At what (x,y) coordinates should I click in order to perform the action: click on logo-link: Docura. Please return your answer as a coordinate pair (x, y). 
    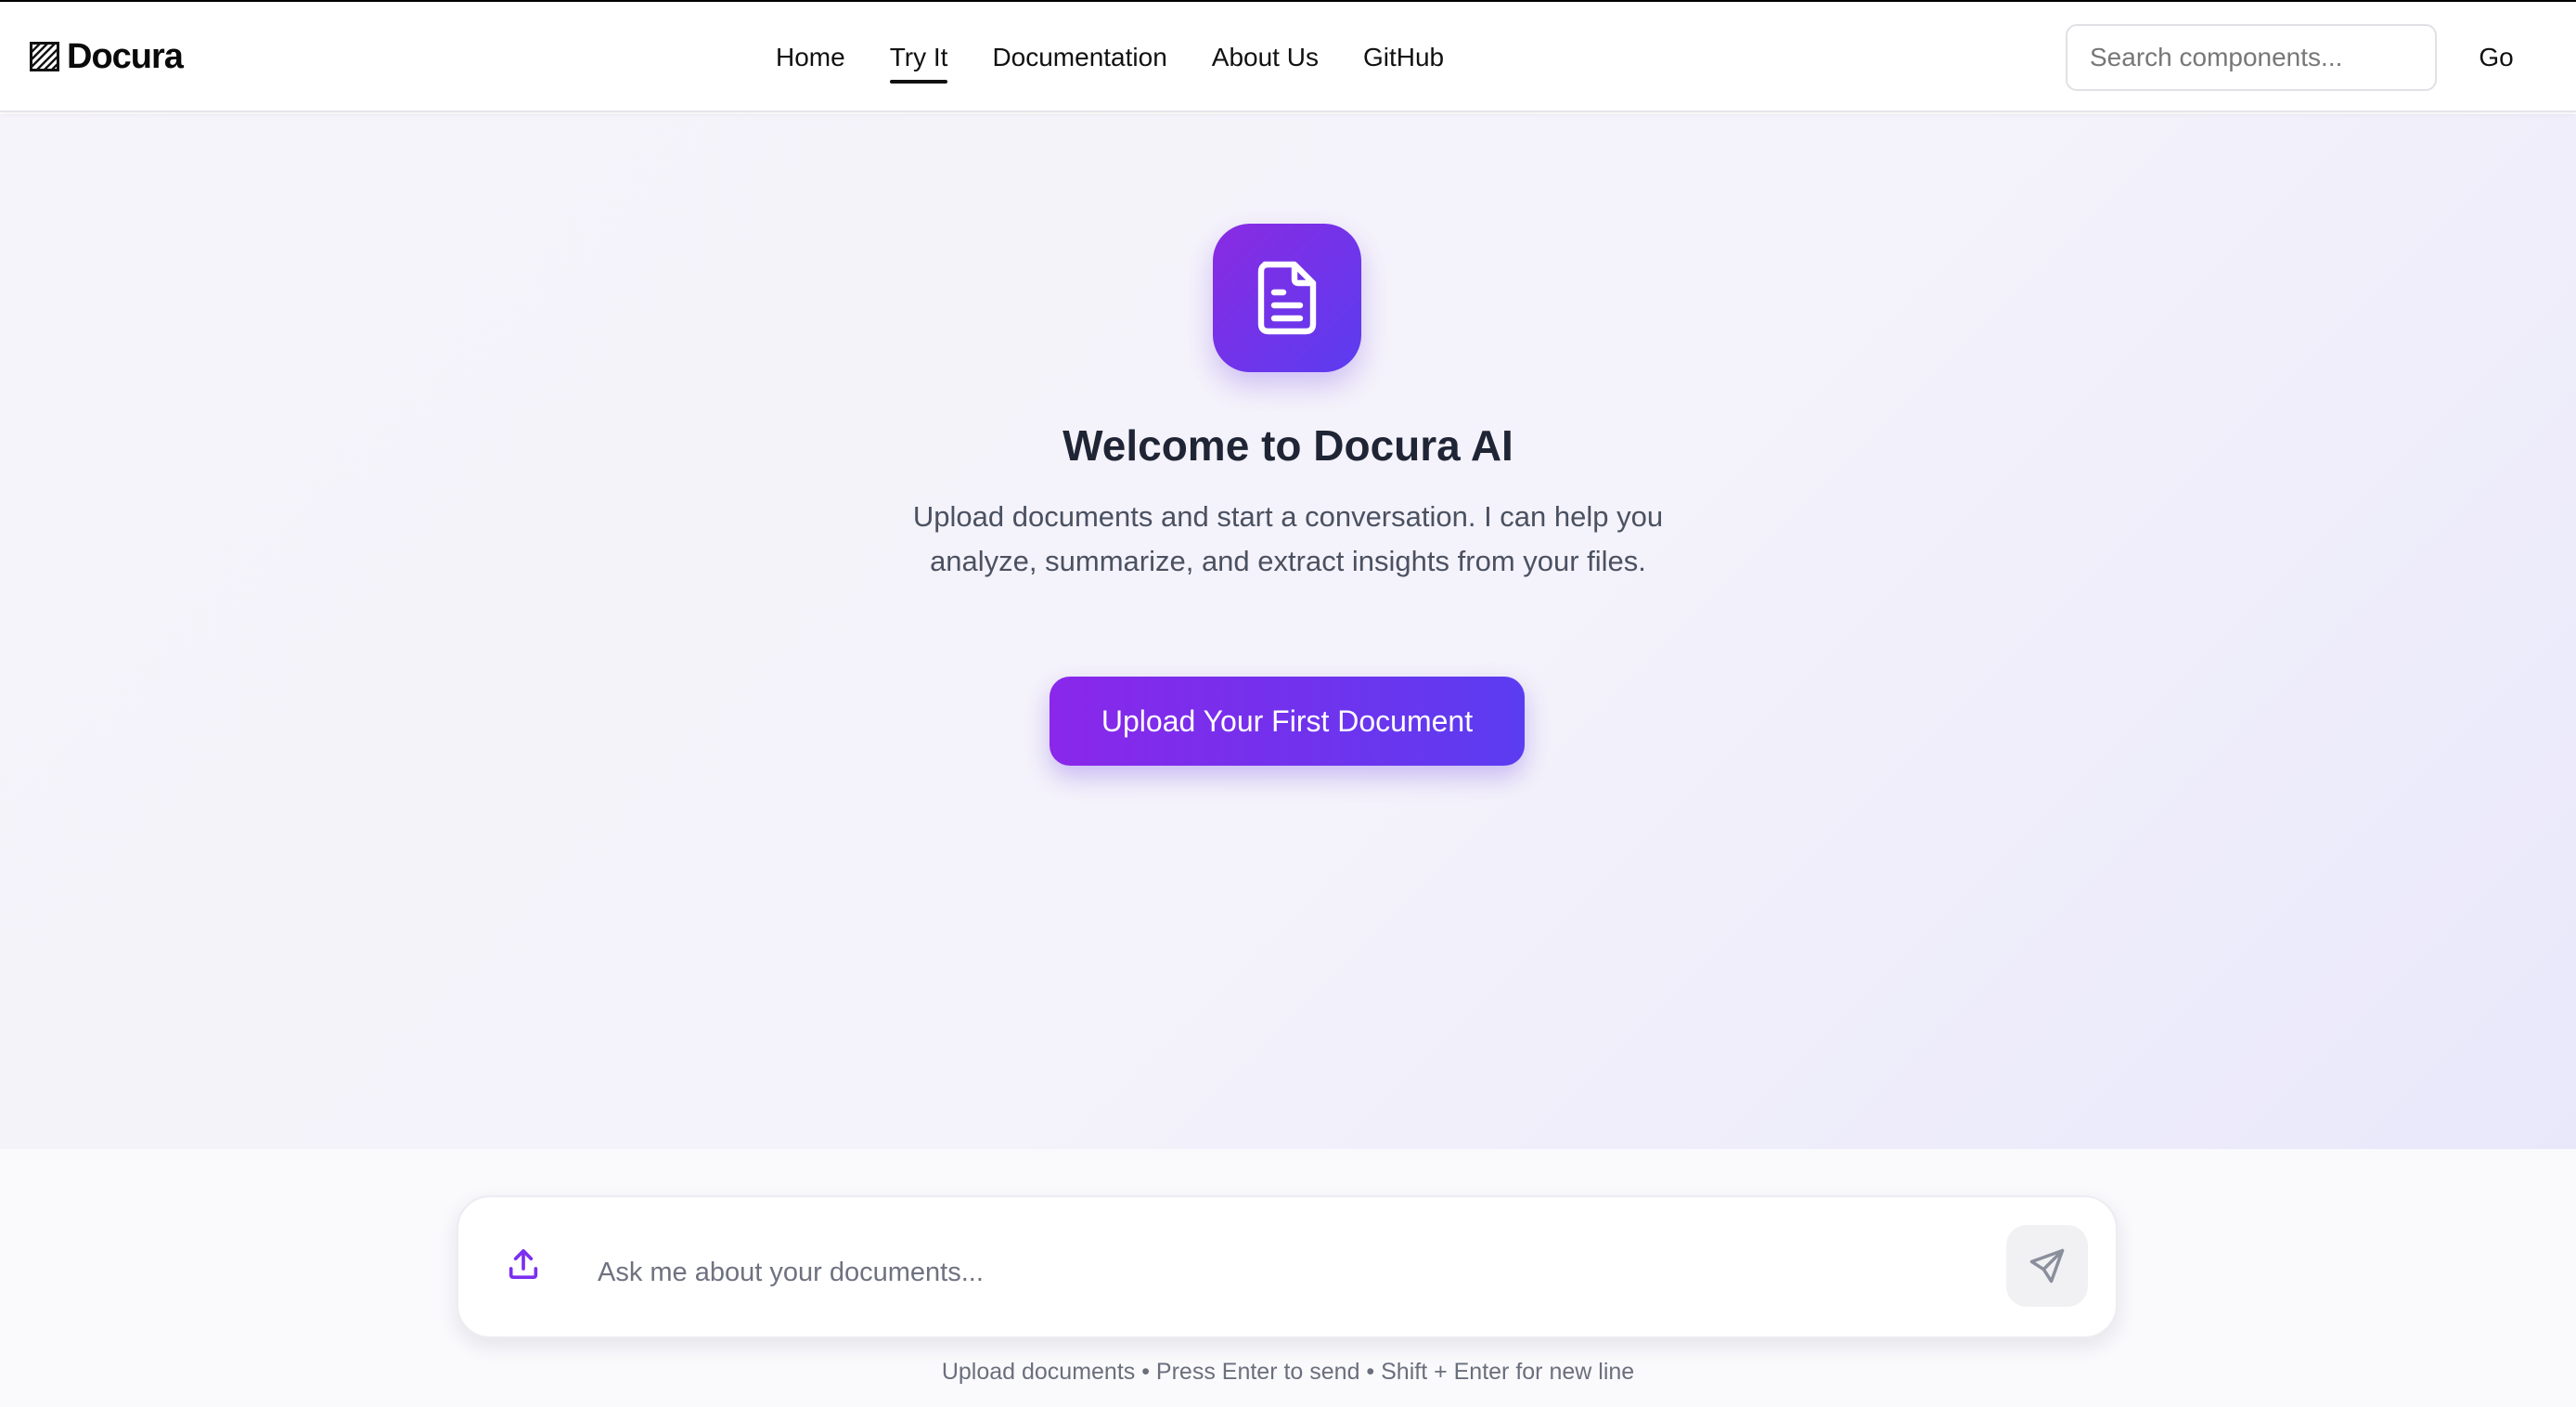
    Looking at the image, I should click on (107, 56).